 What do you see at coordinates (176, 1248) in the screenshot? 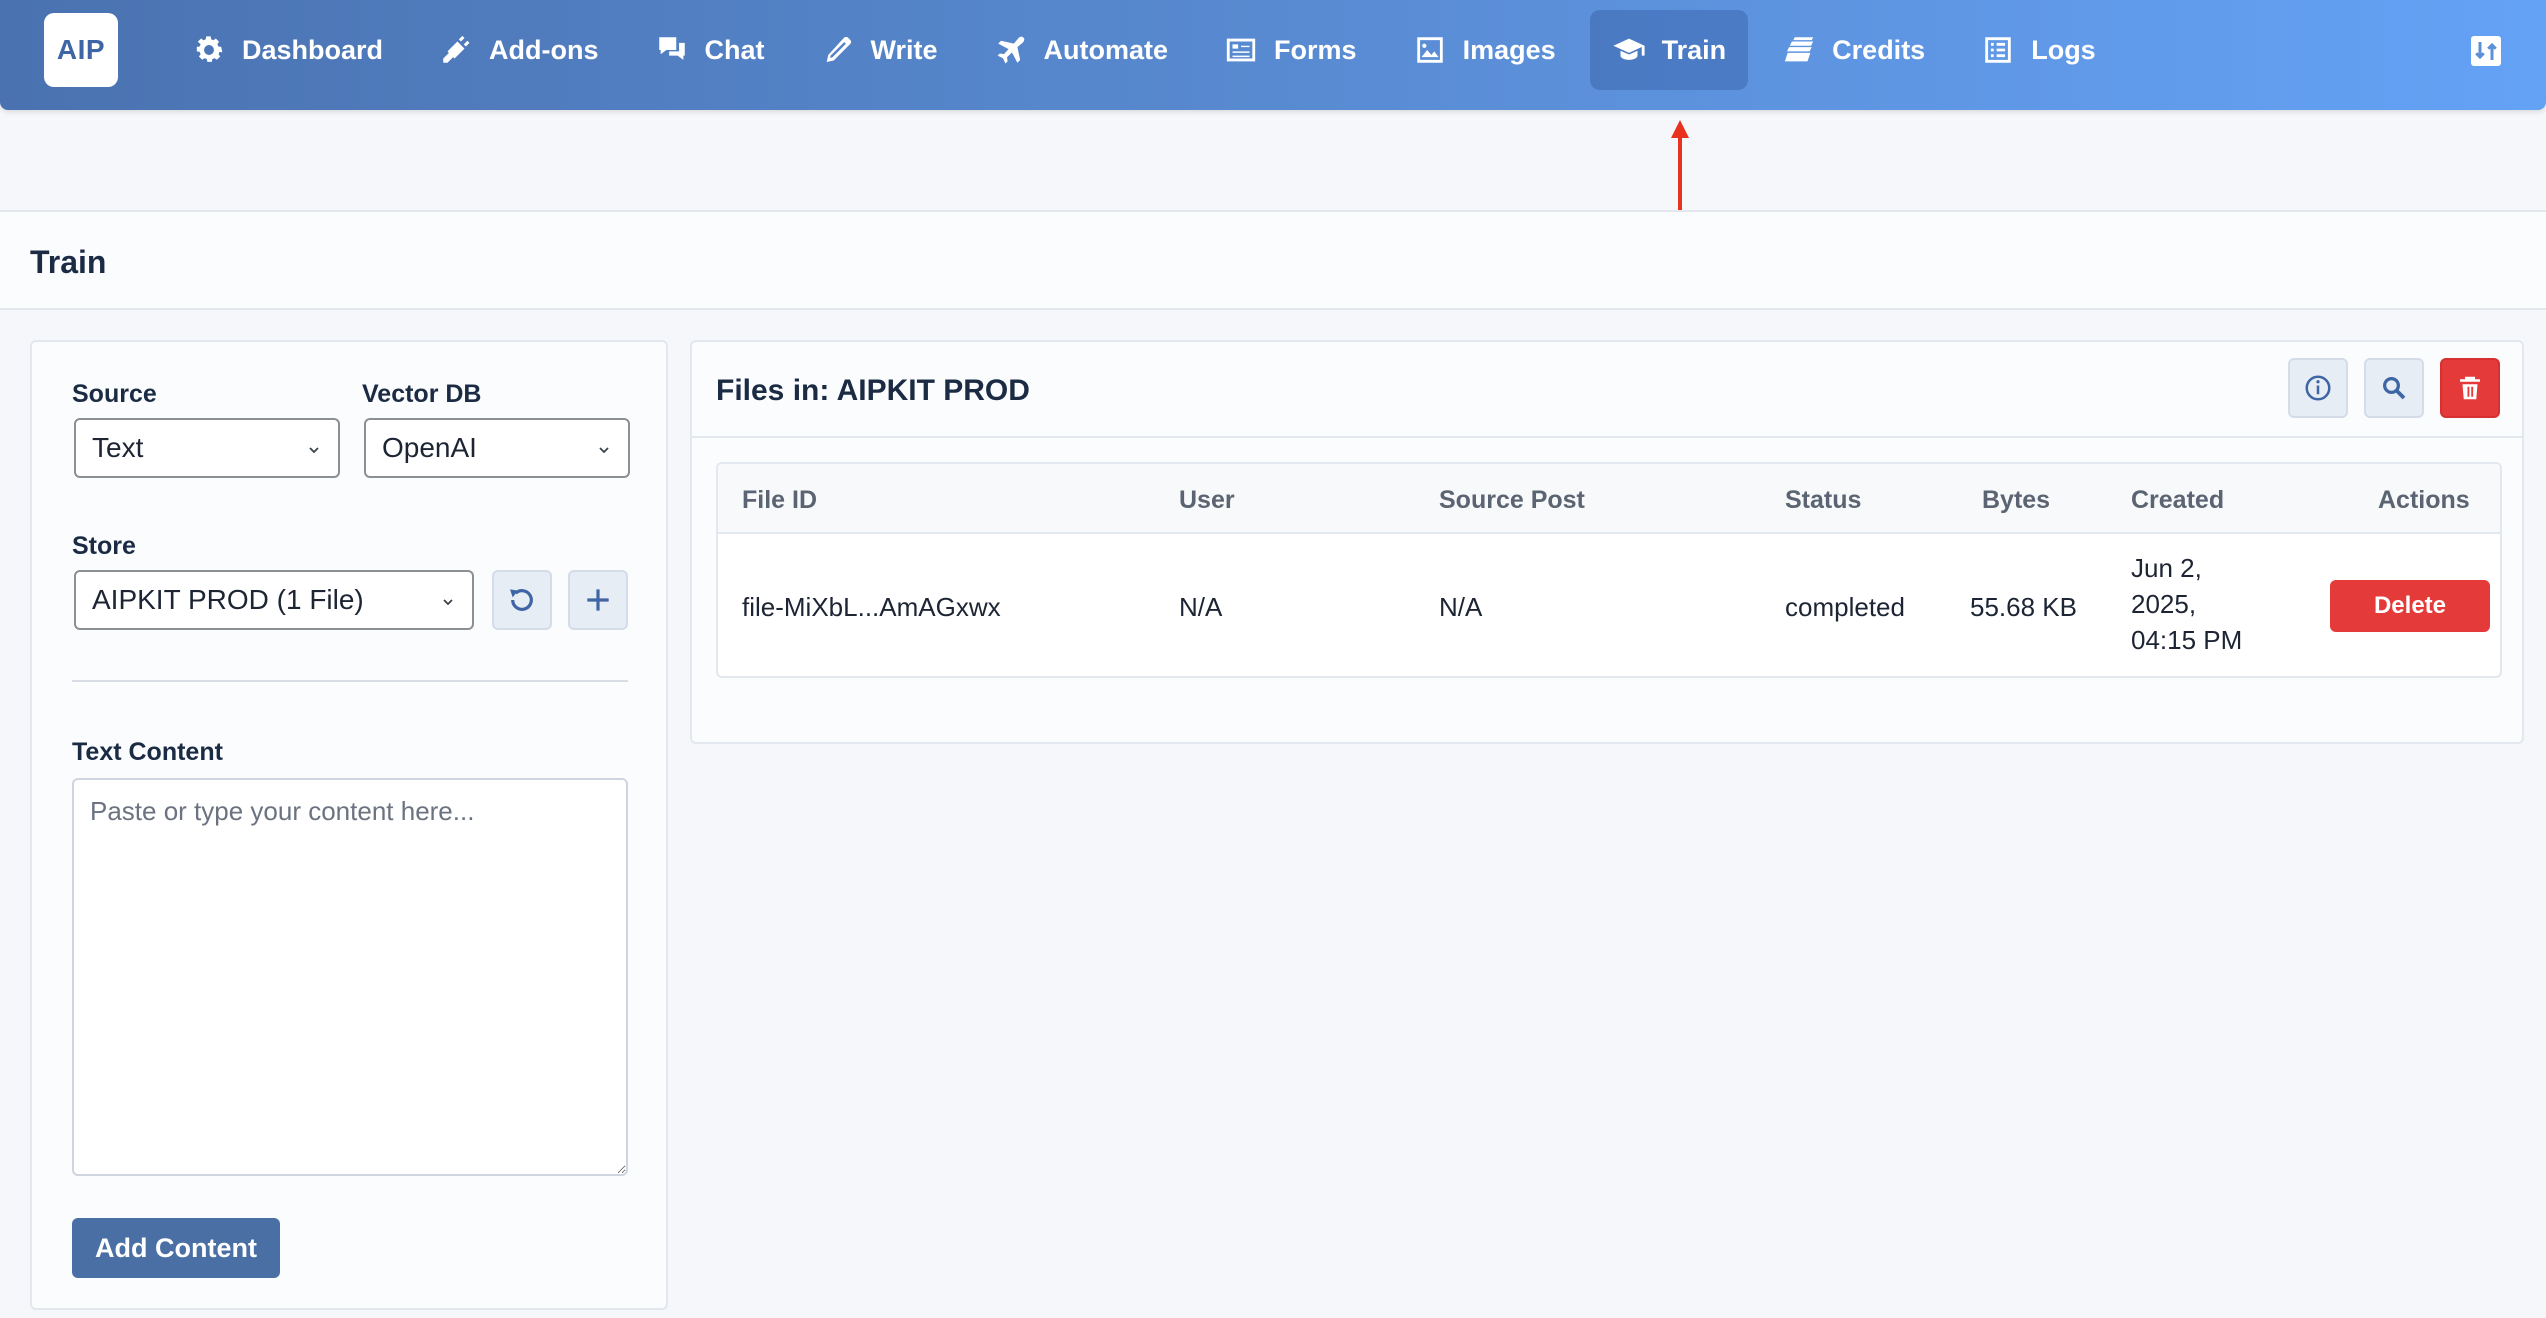
I see `add-content-button: Add Content` at bounding box center [176, 1248].